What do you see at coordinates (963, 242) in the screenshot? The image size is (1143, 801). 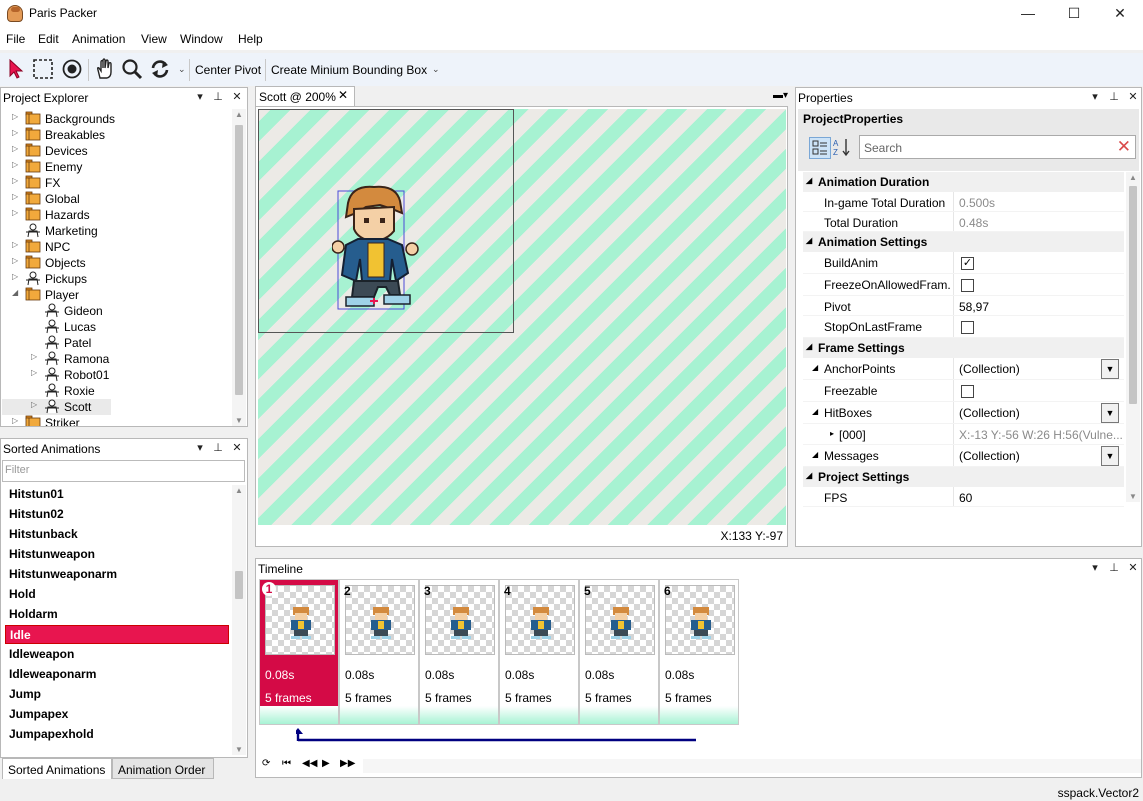 I see `property-category: ◢ Animation Settings` at bounding box center [963, 242].